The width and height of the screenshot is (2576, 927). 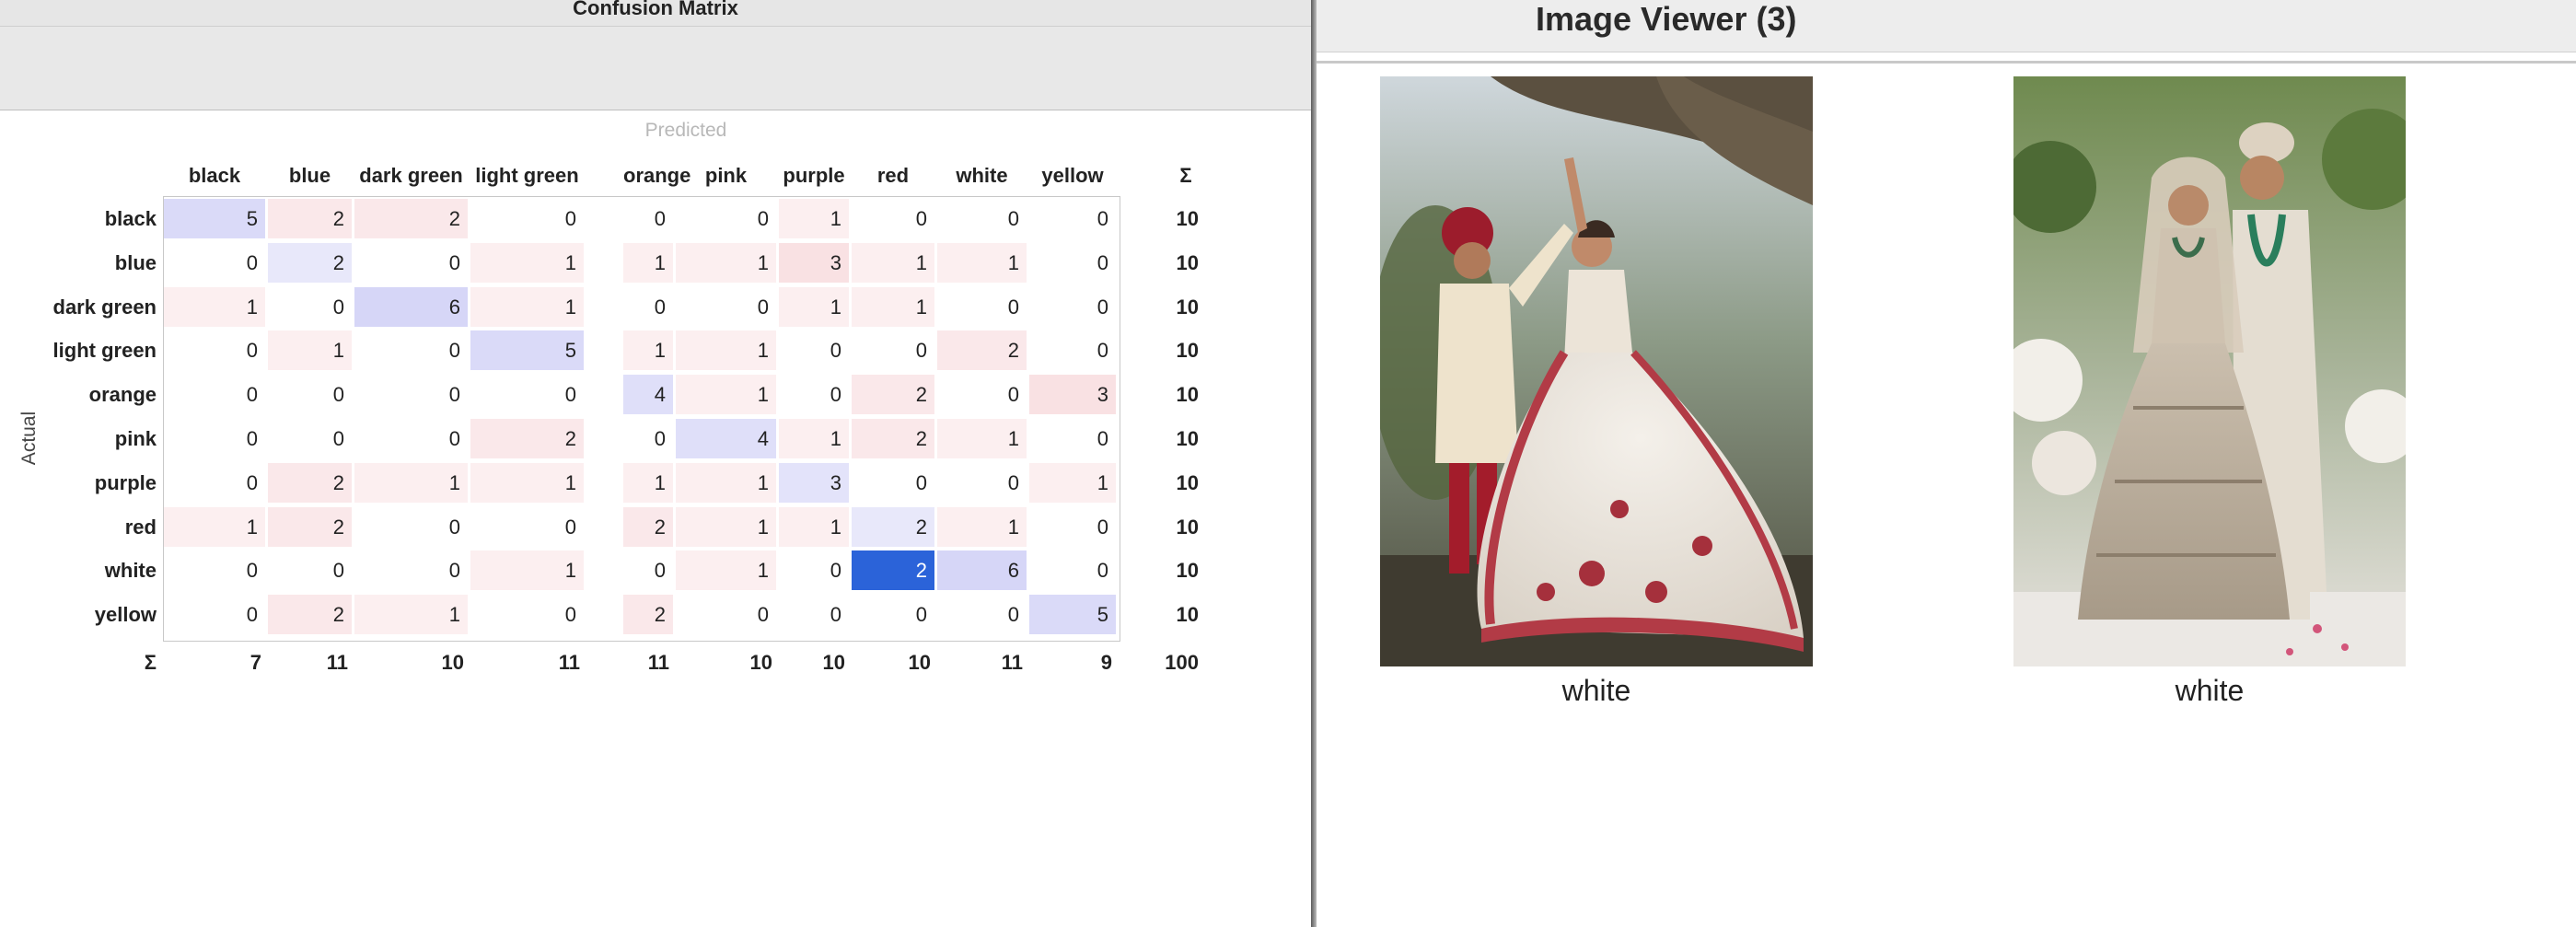 What do you see at coordinates (1946, 26) in the screenshot?
I see `window-title-bar: Image Viewer (3)` at bounding box center [1946, 26].